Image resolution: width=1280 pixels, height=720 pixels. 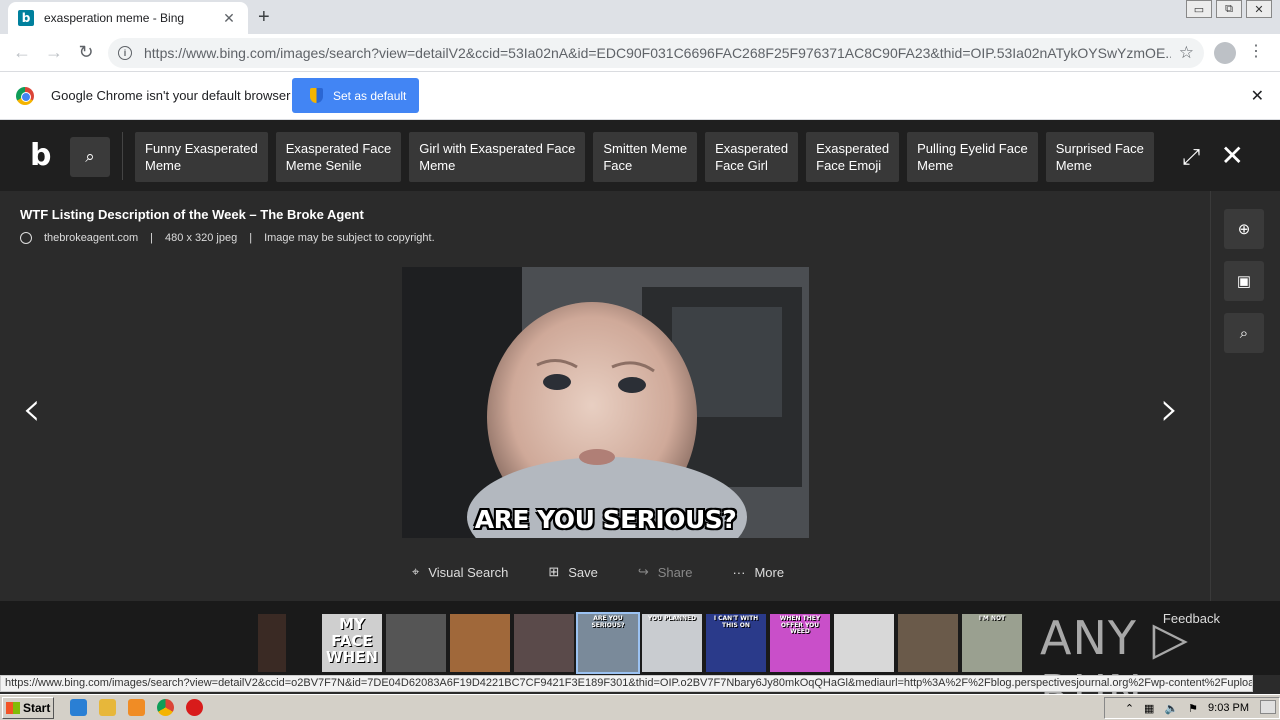 What do you see at coordinates (972, 157) in the screenshot?
I see `related-search-chip: Pulling Eyelid Face Meme` at bounding box center [972, 157].